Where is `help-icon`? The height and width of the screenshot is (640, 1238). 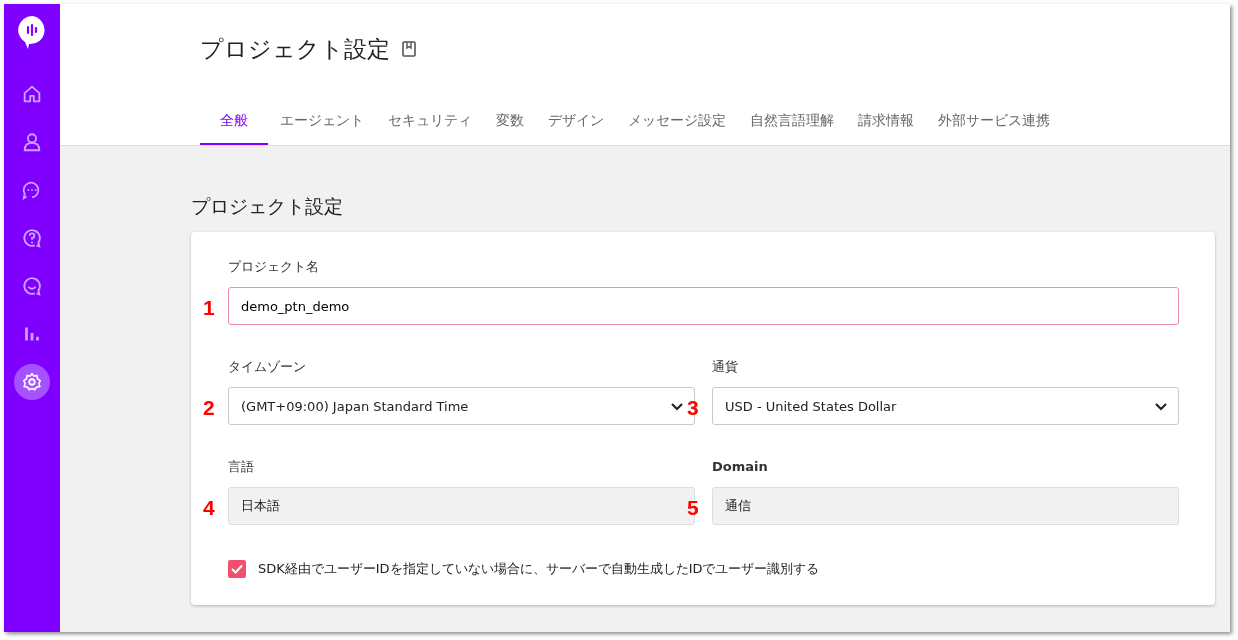
help-icon is located at coordinates (32, 238).